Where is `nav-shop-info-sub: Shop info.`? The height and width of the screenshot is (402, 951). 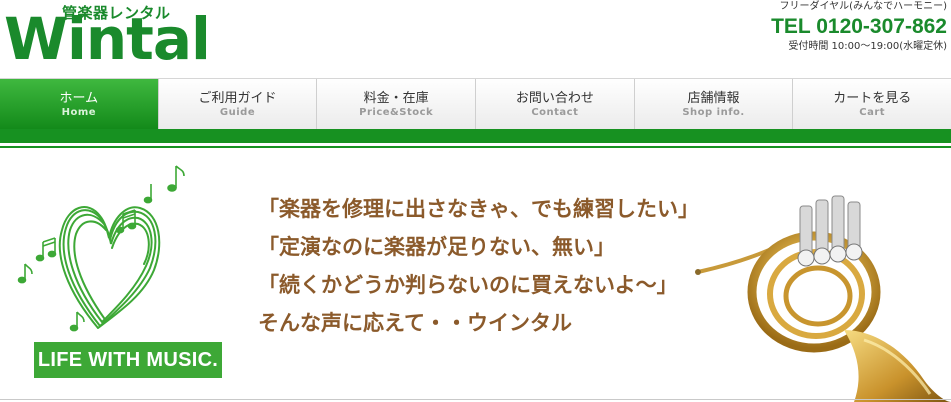 nav-shop-info-sub: Shop info. is located at coordinates (713, 112).